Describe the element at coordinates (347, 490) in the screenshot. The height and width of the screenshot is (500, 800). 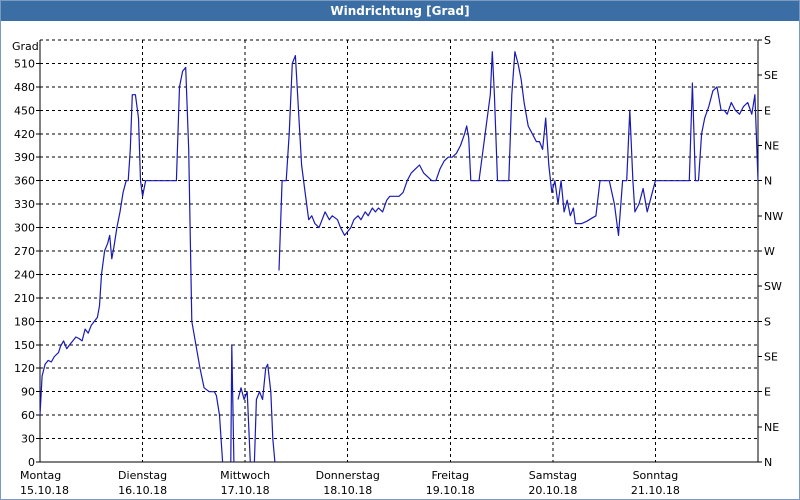
I see `x-tick-label-date: 18.10.18` at that location.